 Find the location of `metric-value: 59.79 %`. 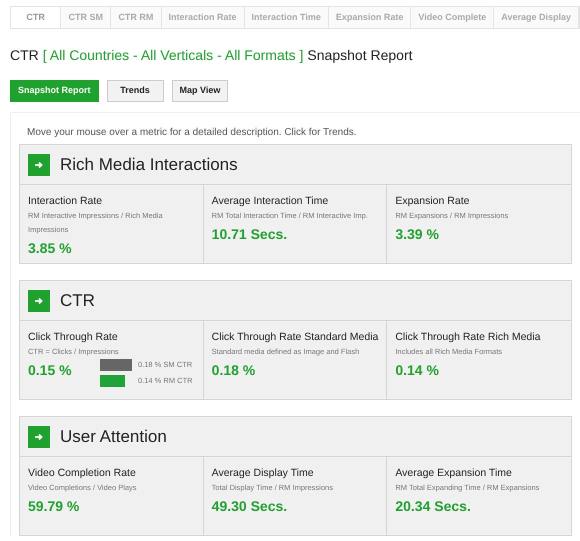

metric-value: 59.79 % is located at coordinates (54, 506).